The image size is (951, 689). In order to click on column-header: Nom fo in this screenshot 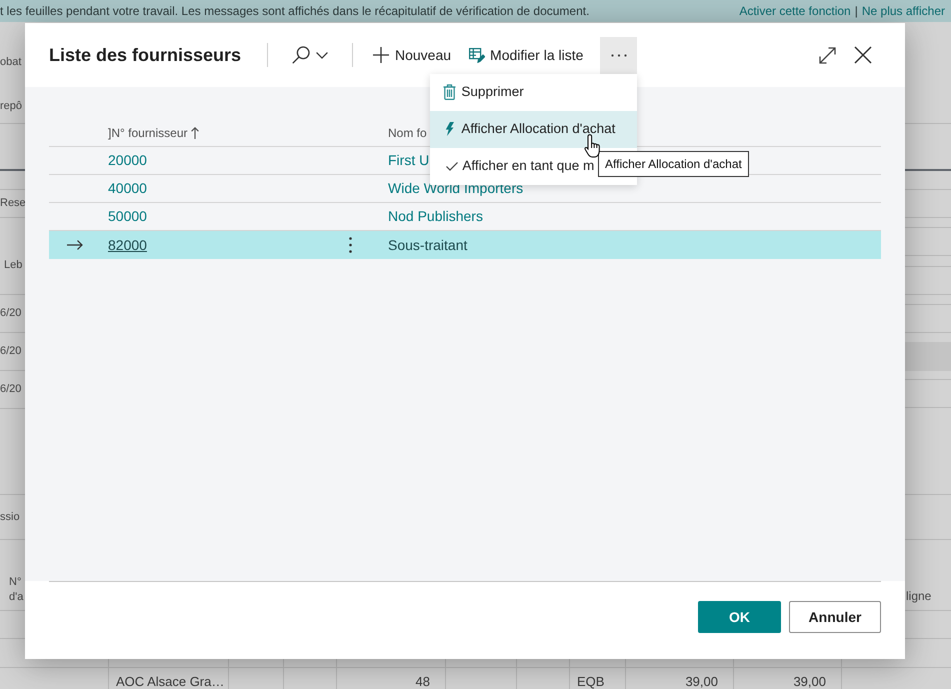, I will do `click(407, 133)`.